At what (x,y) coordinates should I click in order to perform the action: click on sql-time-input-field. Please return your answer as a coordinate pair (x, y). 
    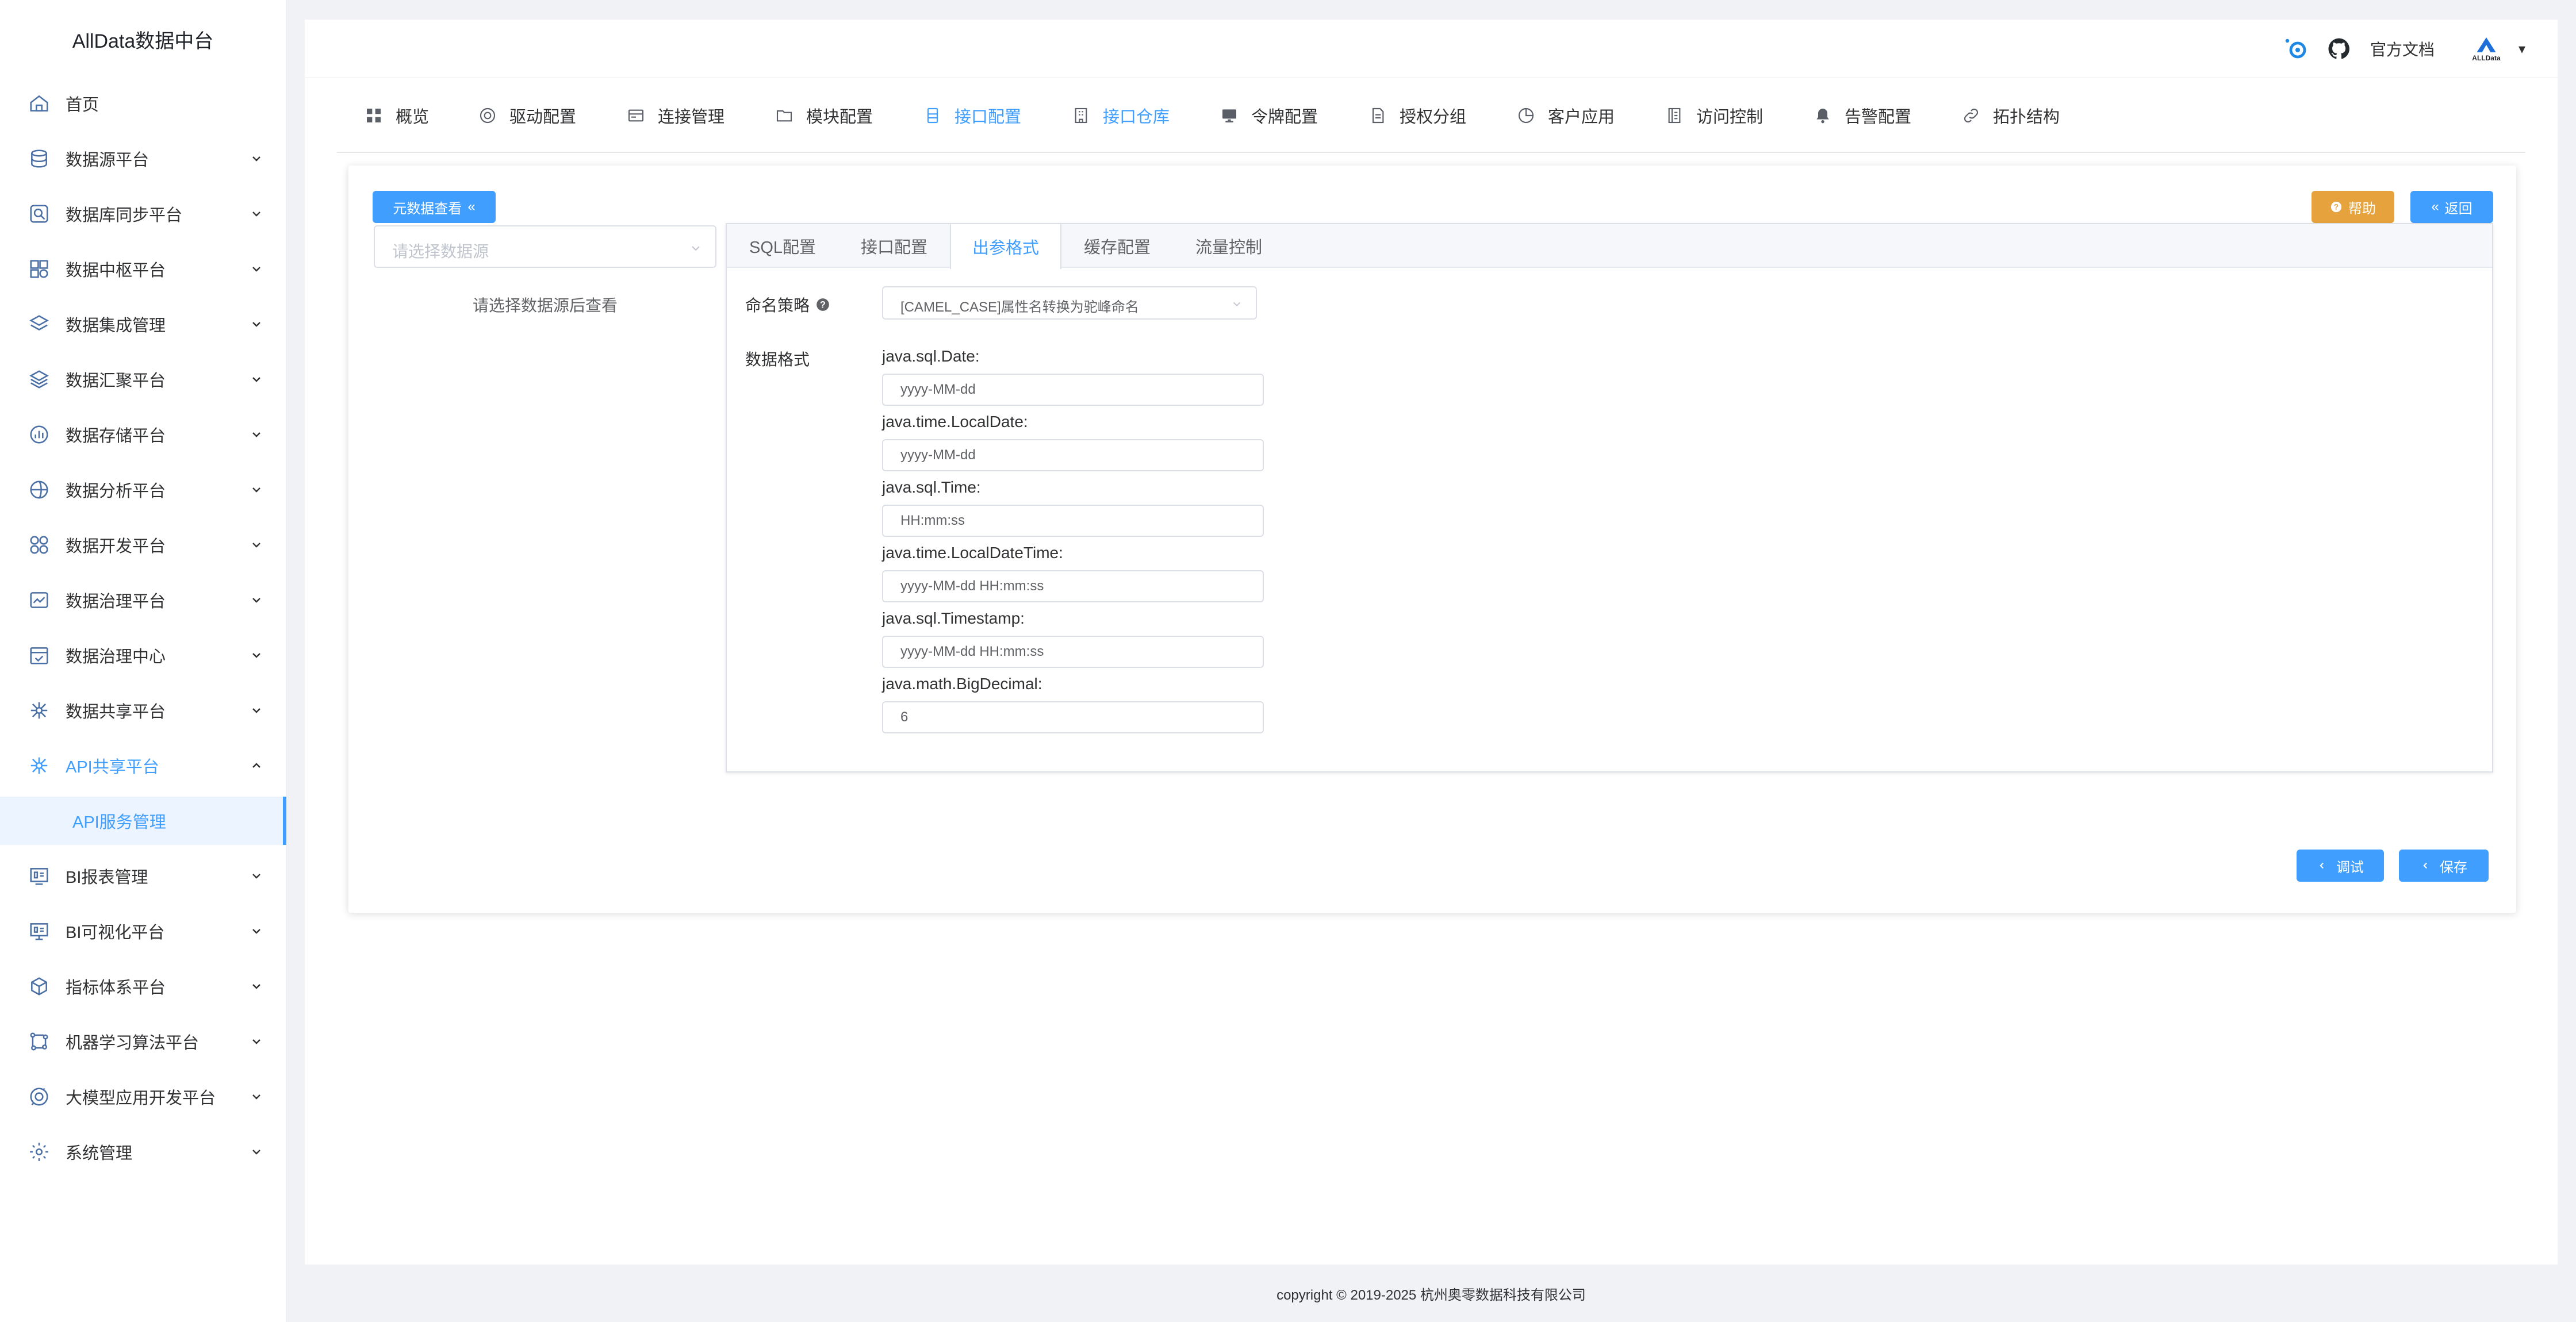
    Looking at the image, I should click on (1073, 521).